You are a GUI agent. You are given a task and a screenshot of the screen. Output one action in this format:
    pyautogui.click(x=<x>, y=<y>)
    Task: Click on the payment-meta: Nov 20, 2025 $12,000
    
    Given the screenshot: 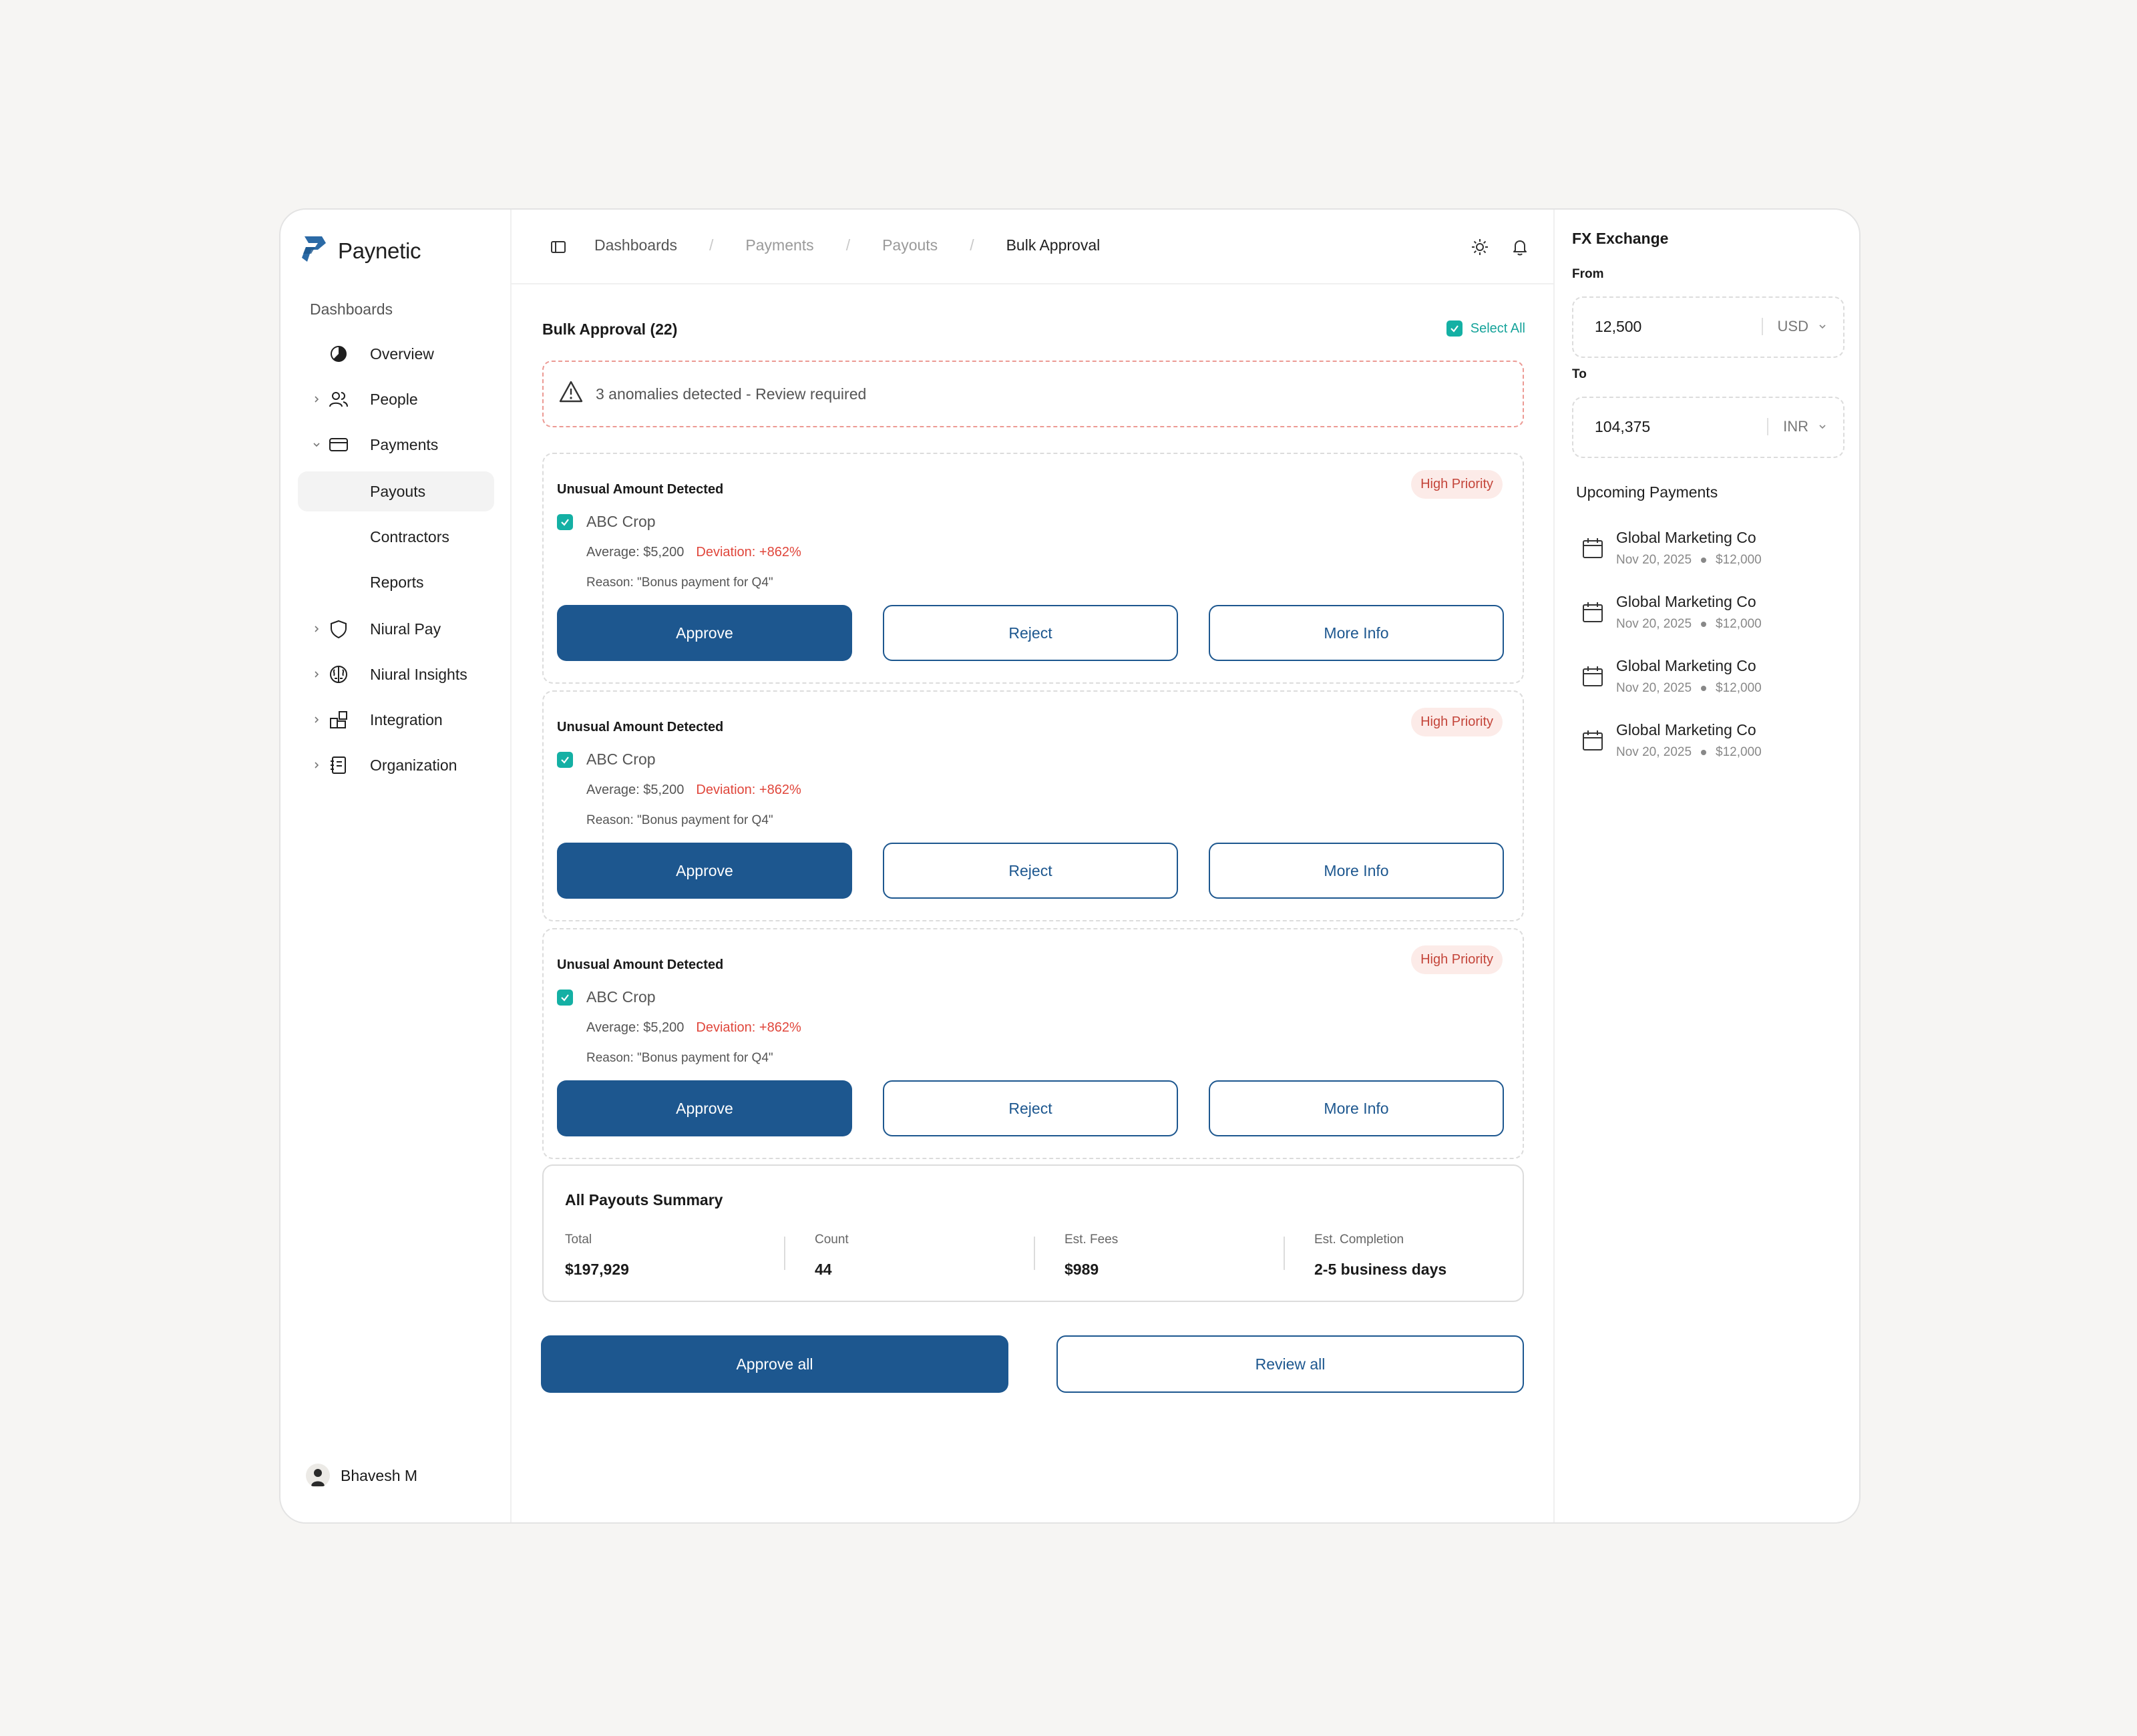 What is the action you would take?
    pyautogui.click(x=1689, y=625)
    